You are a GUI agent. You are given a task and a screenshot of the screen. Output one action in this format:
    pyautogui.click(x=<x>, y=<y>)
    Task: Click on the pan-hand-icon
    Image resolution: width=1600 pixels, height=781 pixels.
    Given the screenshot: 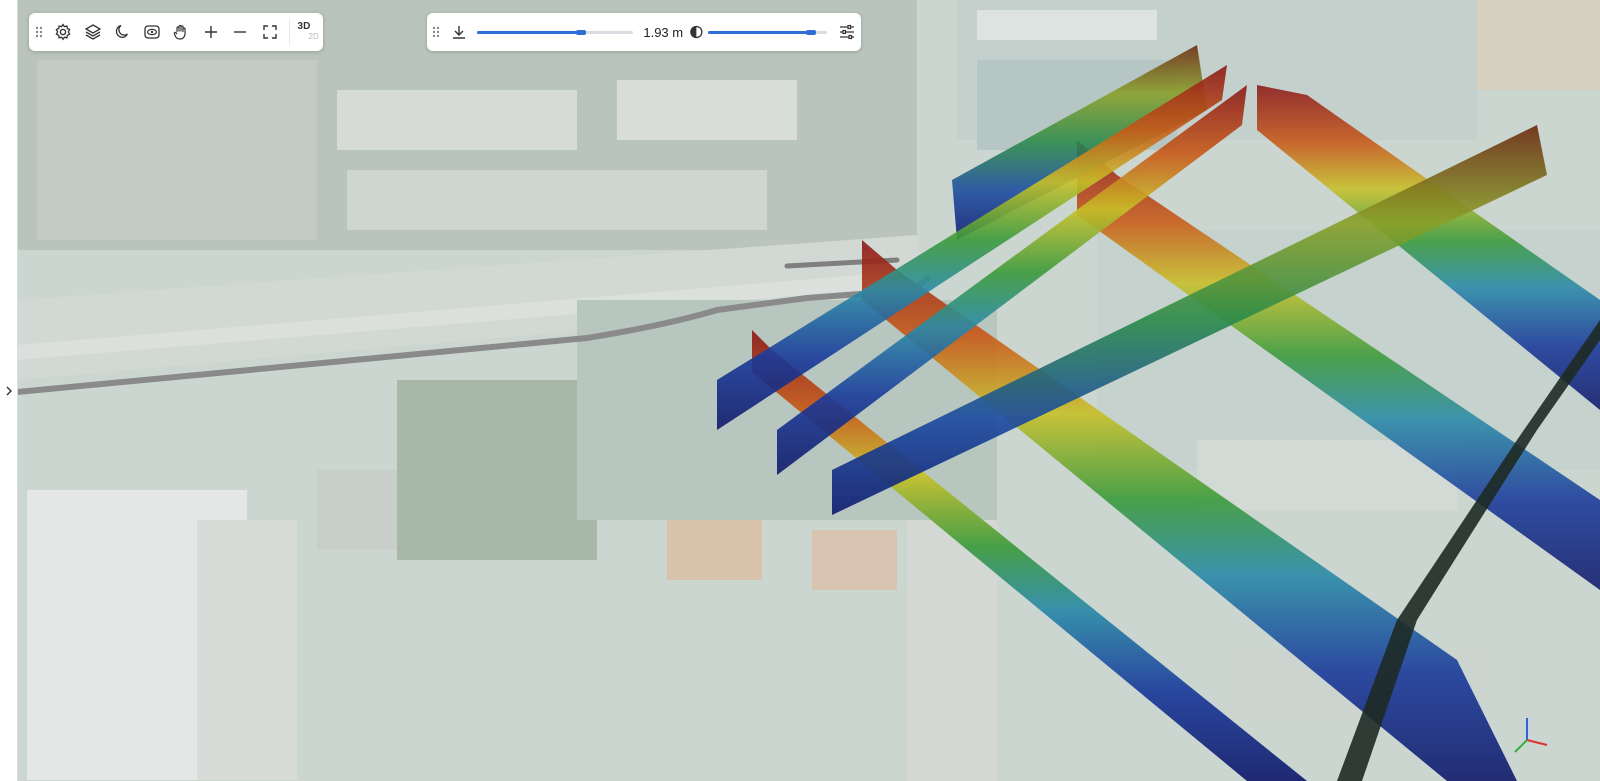 What is the action you would take?
    pyautogui.click(x=180, y=32)
    